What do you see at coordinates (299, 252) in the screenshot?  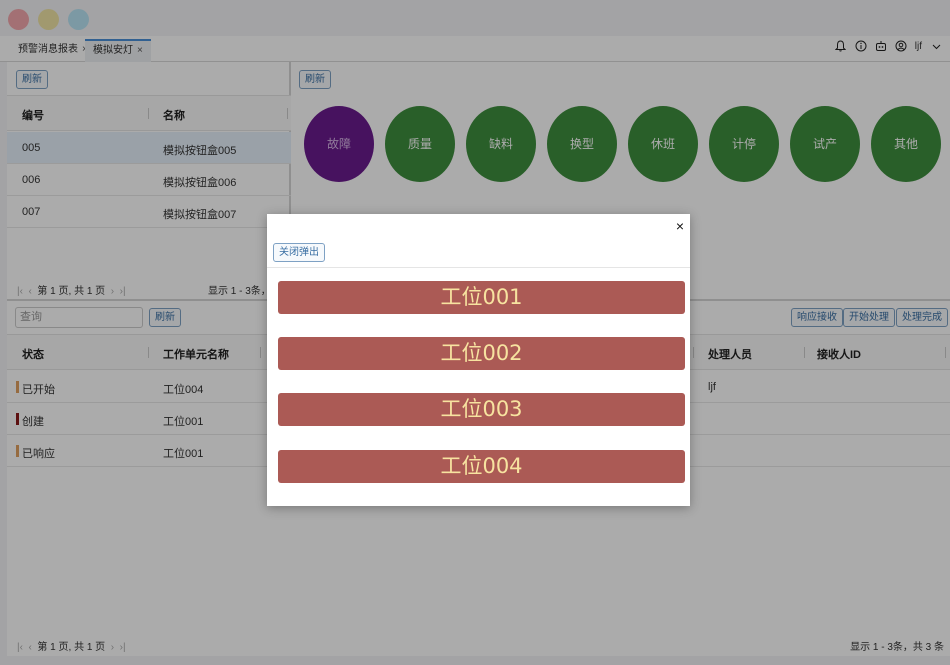 I see `close-popup-button: 关闭弹出` at bounding box center [299, 252].